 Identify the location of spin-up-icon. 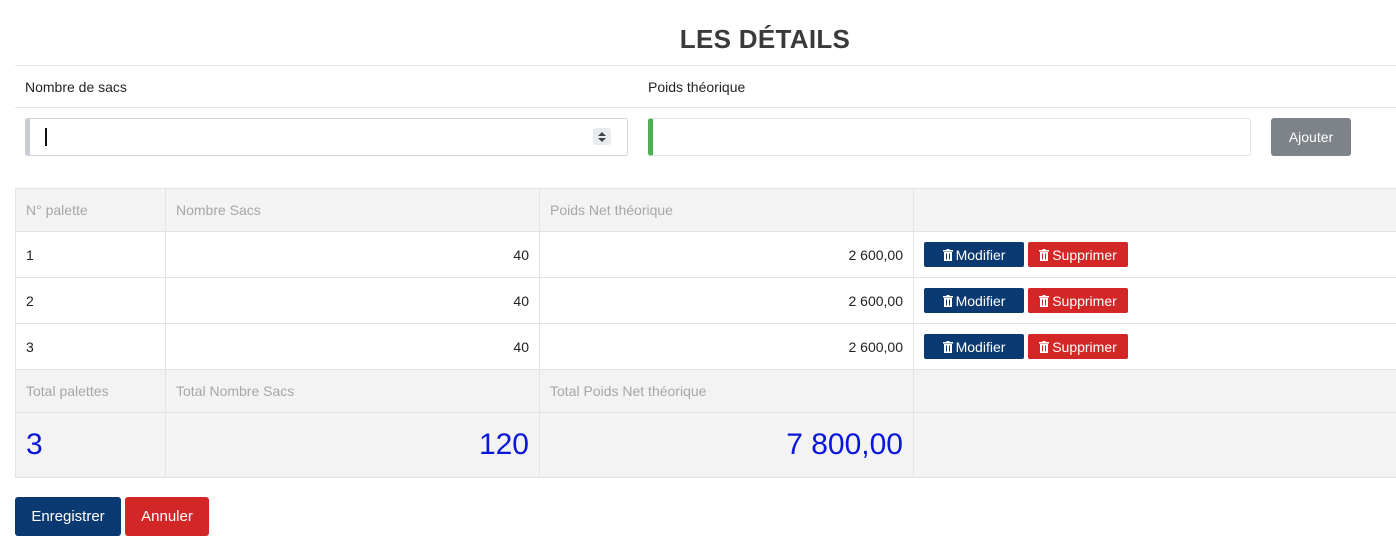
(602, 133).